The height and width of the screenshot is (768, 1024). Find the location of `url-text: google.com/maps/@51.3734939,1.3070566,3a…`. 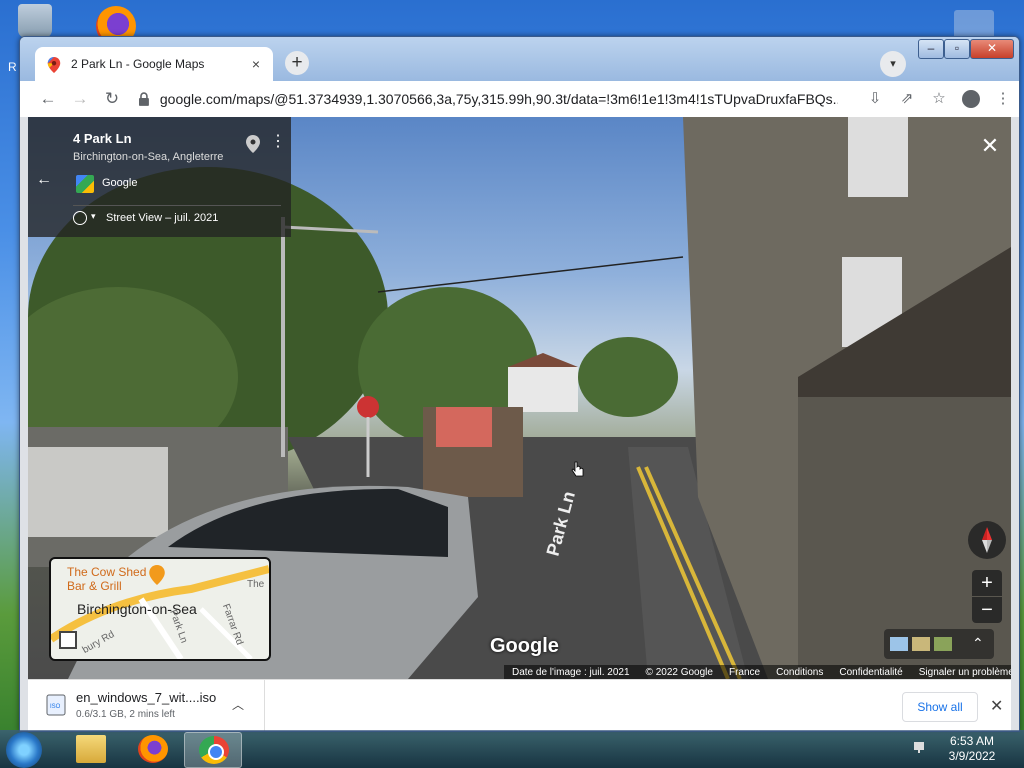

url-text: google.com/maps/@51.3734939,1.3070566,3a… is located at coordinates (498, 99).